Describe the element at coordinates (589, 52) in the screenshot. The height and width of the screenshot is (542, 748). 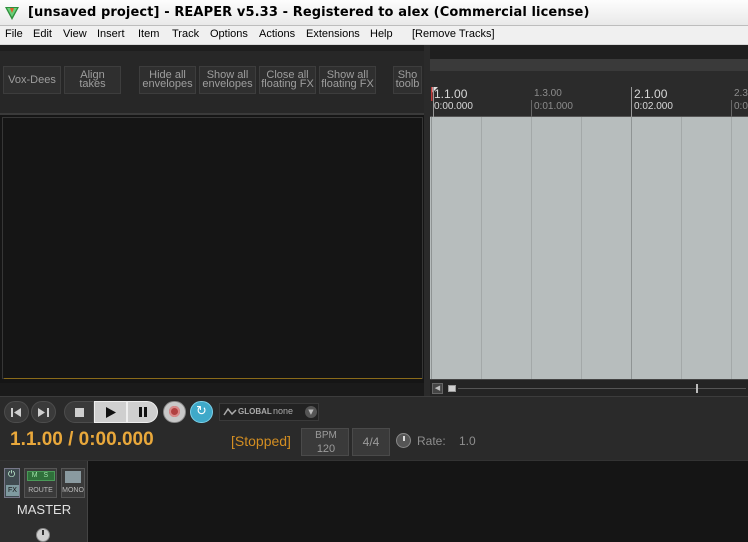
I see `timeline-top-bar` at that location.